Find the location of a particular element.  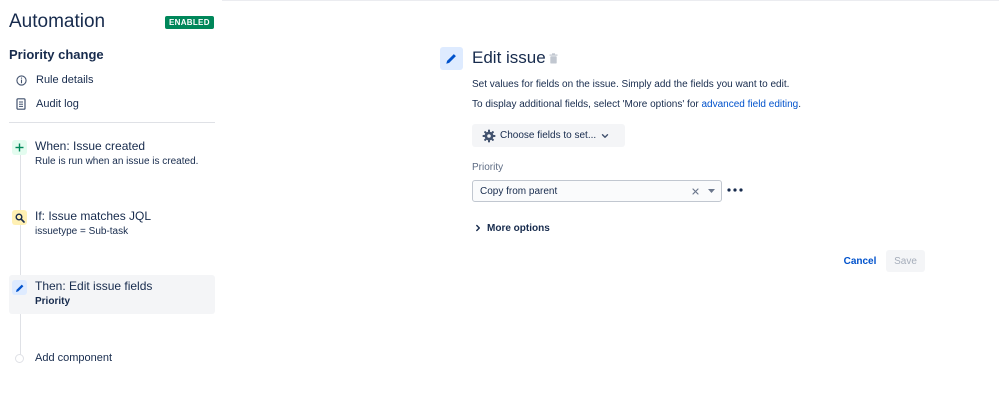

more-options-toggle: More options is located at coordinates (512, 228).